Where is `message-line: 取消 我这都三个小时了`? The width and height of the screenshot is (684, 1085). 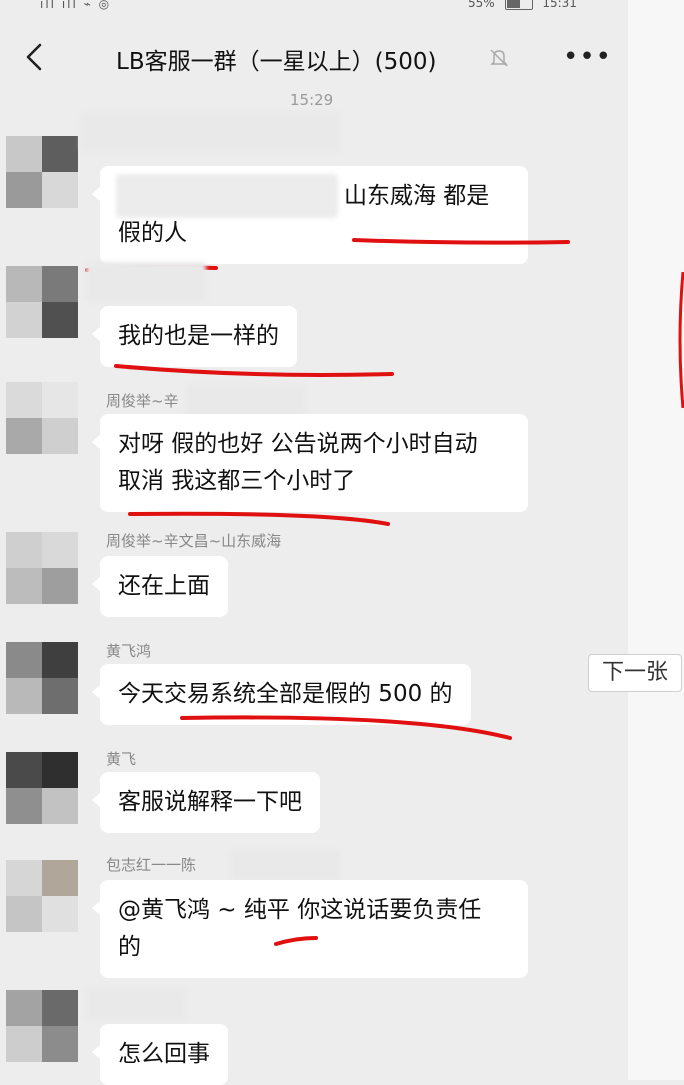 message-line: 取消 我这都三个小时了 is located at coordinates (237, 481).